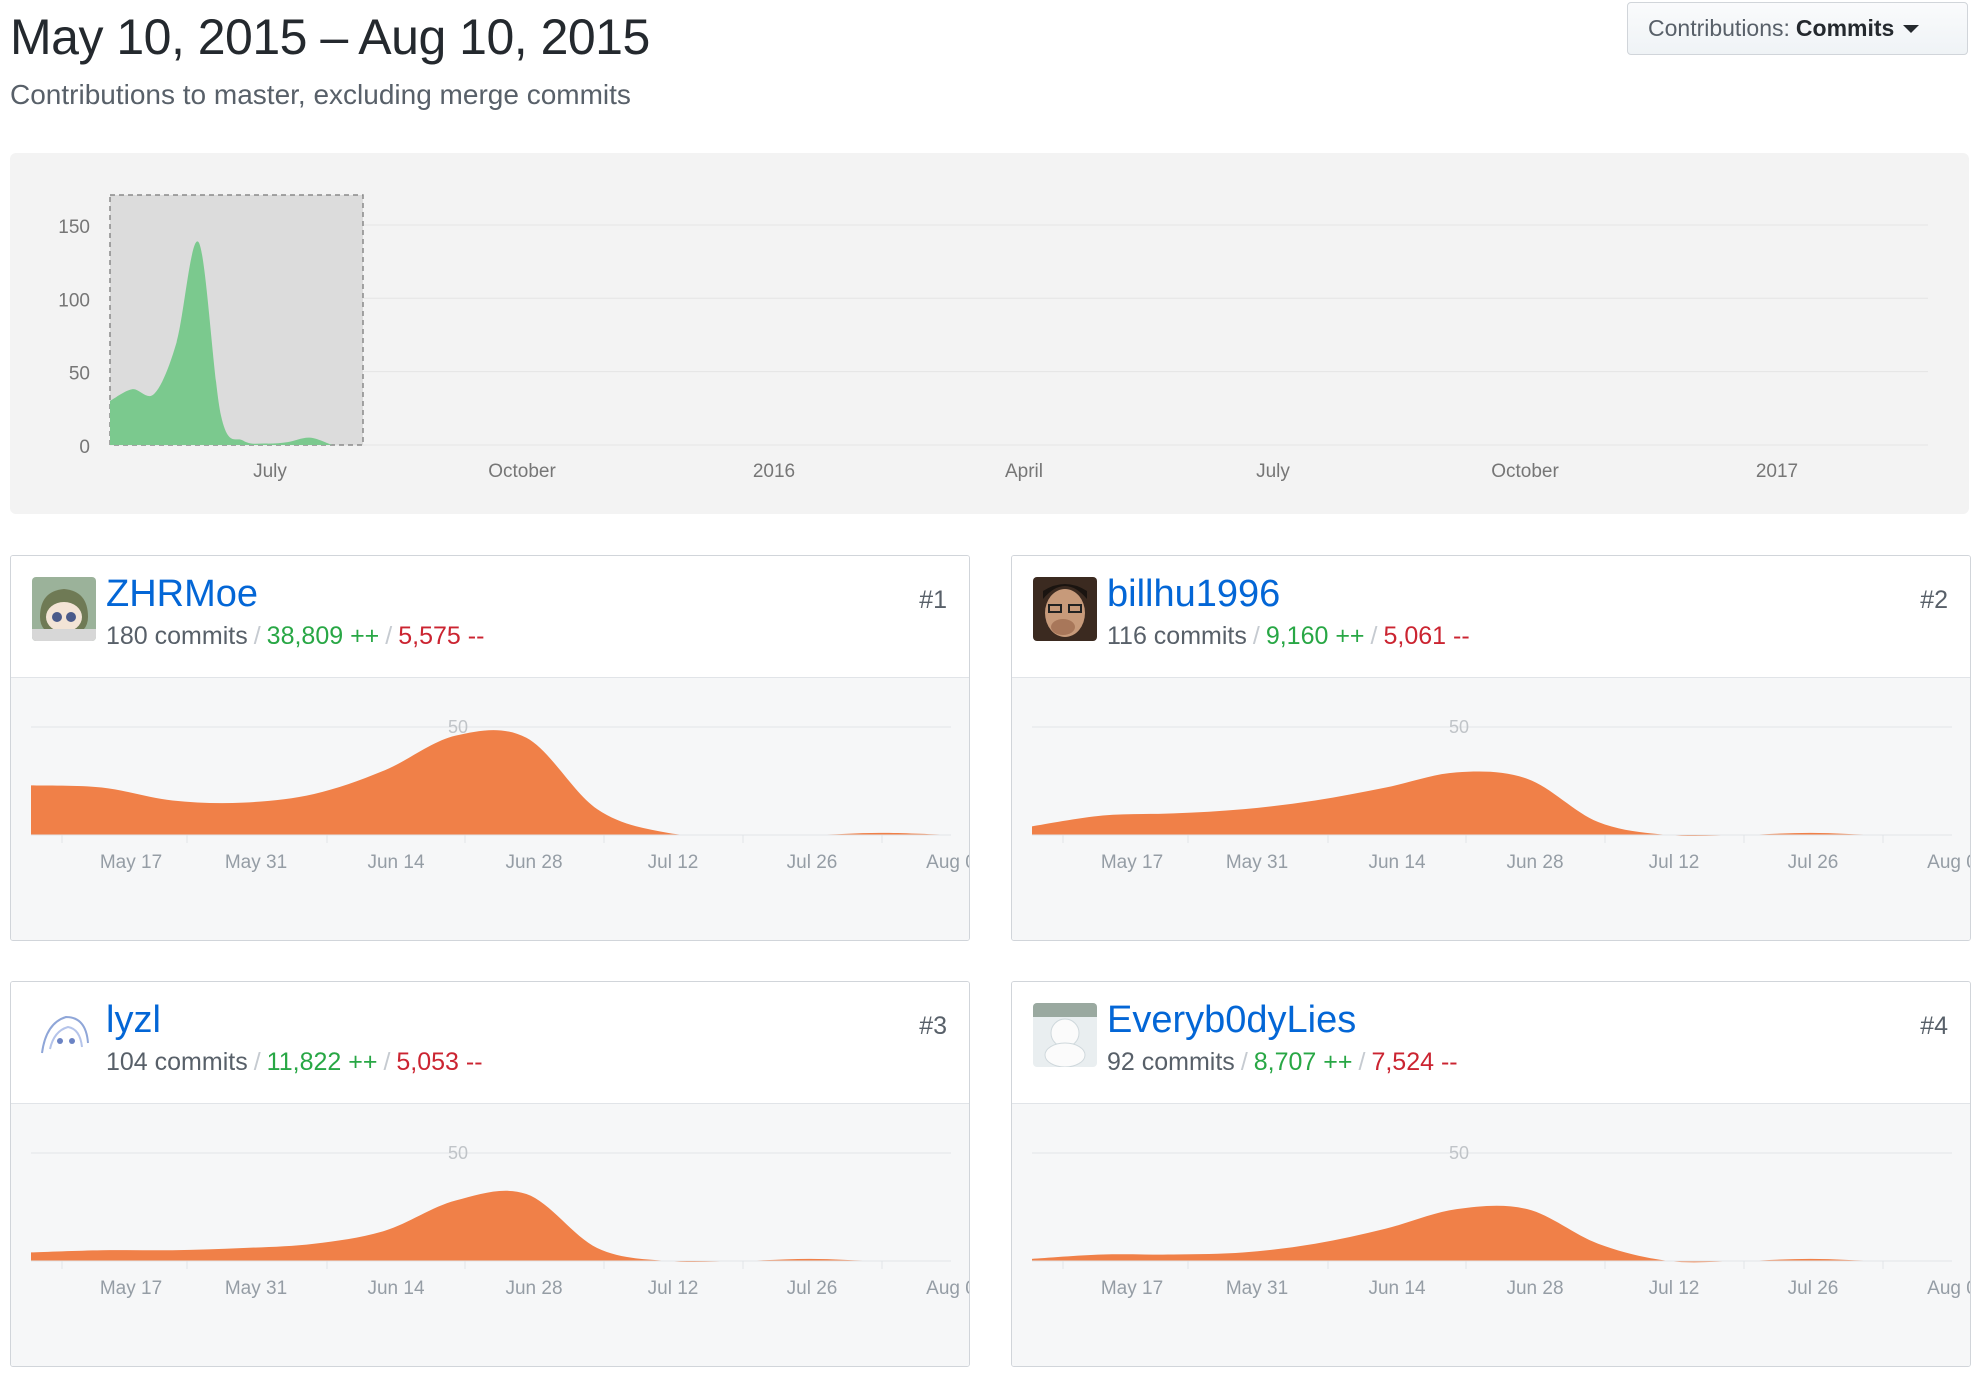 This screenshot has height=1374, width=1976. Describe the element at coordinates (1414, 1062) in the screenshot. I see `deletions-count: 7,524 --` at that location.